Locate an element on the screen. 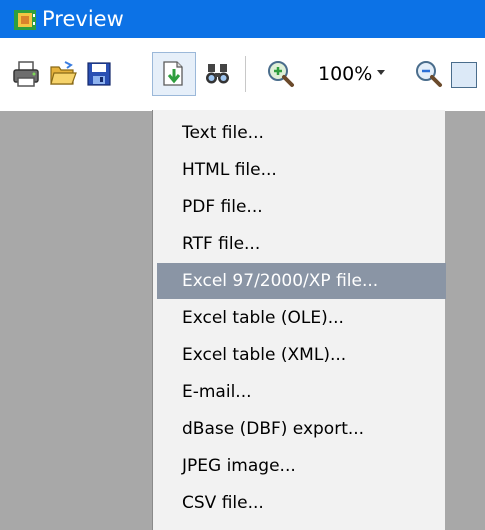  zoom-out-button is located at coordinates (429, 74).